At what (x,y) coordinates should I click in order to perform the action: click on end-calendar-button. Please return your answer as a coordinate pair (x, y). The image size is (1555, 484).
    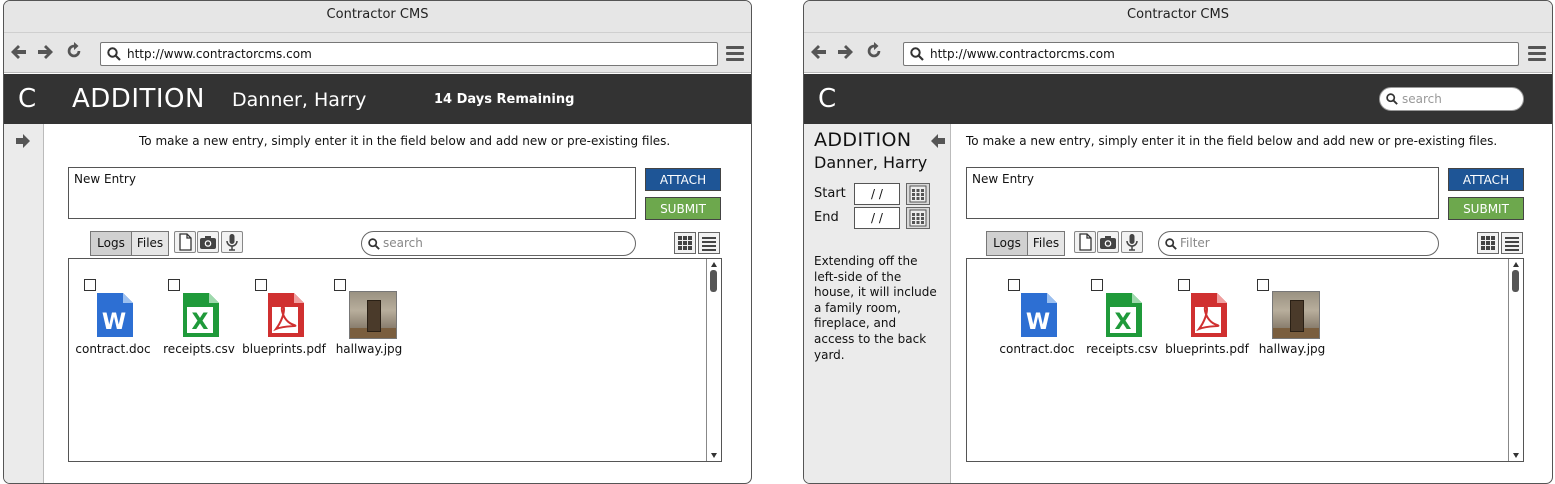
    Looking at the image, I should click on (918, 218).